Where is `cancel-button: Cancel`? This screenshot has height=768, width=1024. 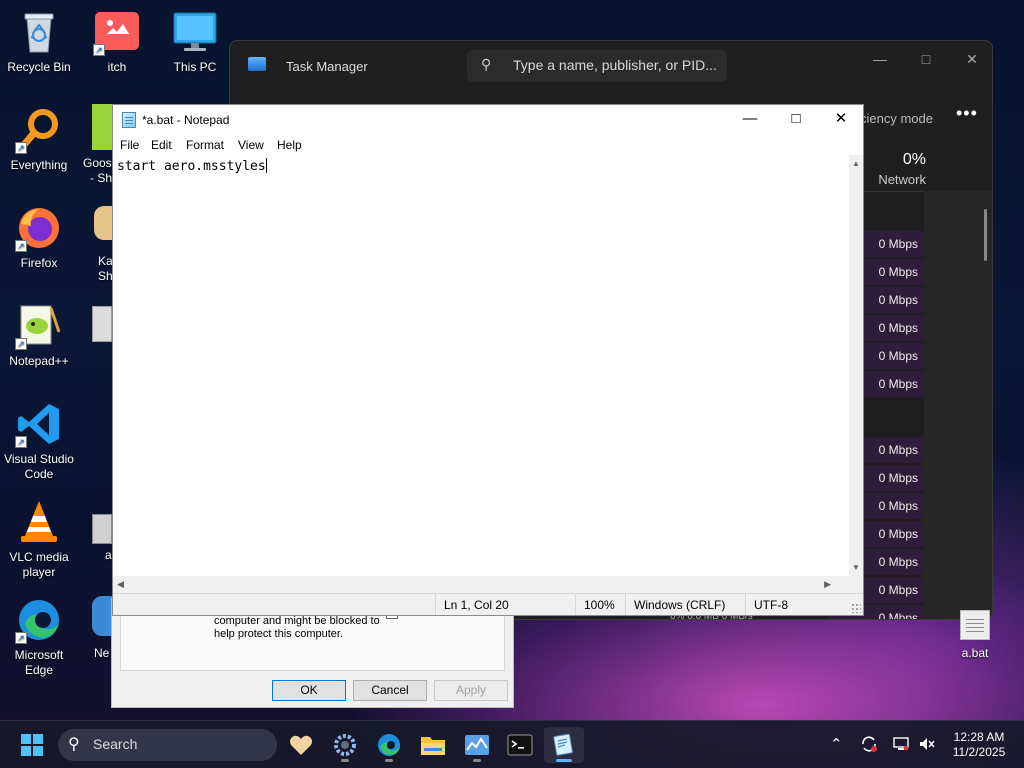
cancel-button: Cancel is located at coordinates (390, 690).